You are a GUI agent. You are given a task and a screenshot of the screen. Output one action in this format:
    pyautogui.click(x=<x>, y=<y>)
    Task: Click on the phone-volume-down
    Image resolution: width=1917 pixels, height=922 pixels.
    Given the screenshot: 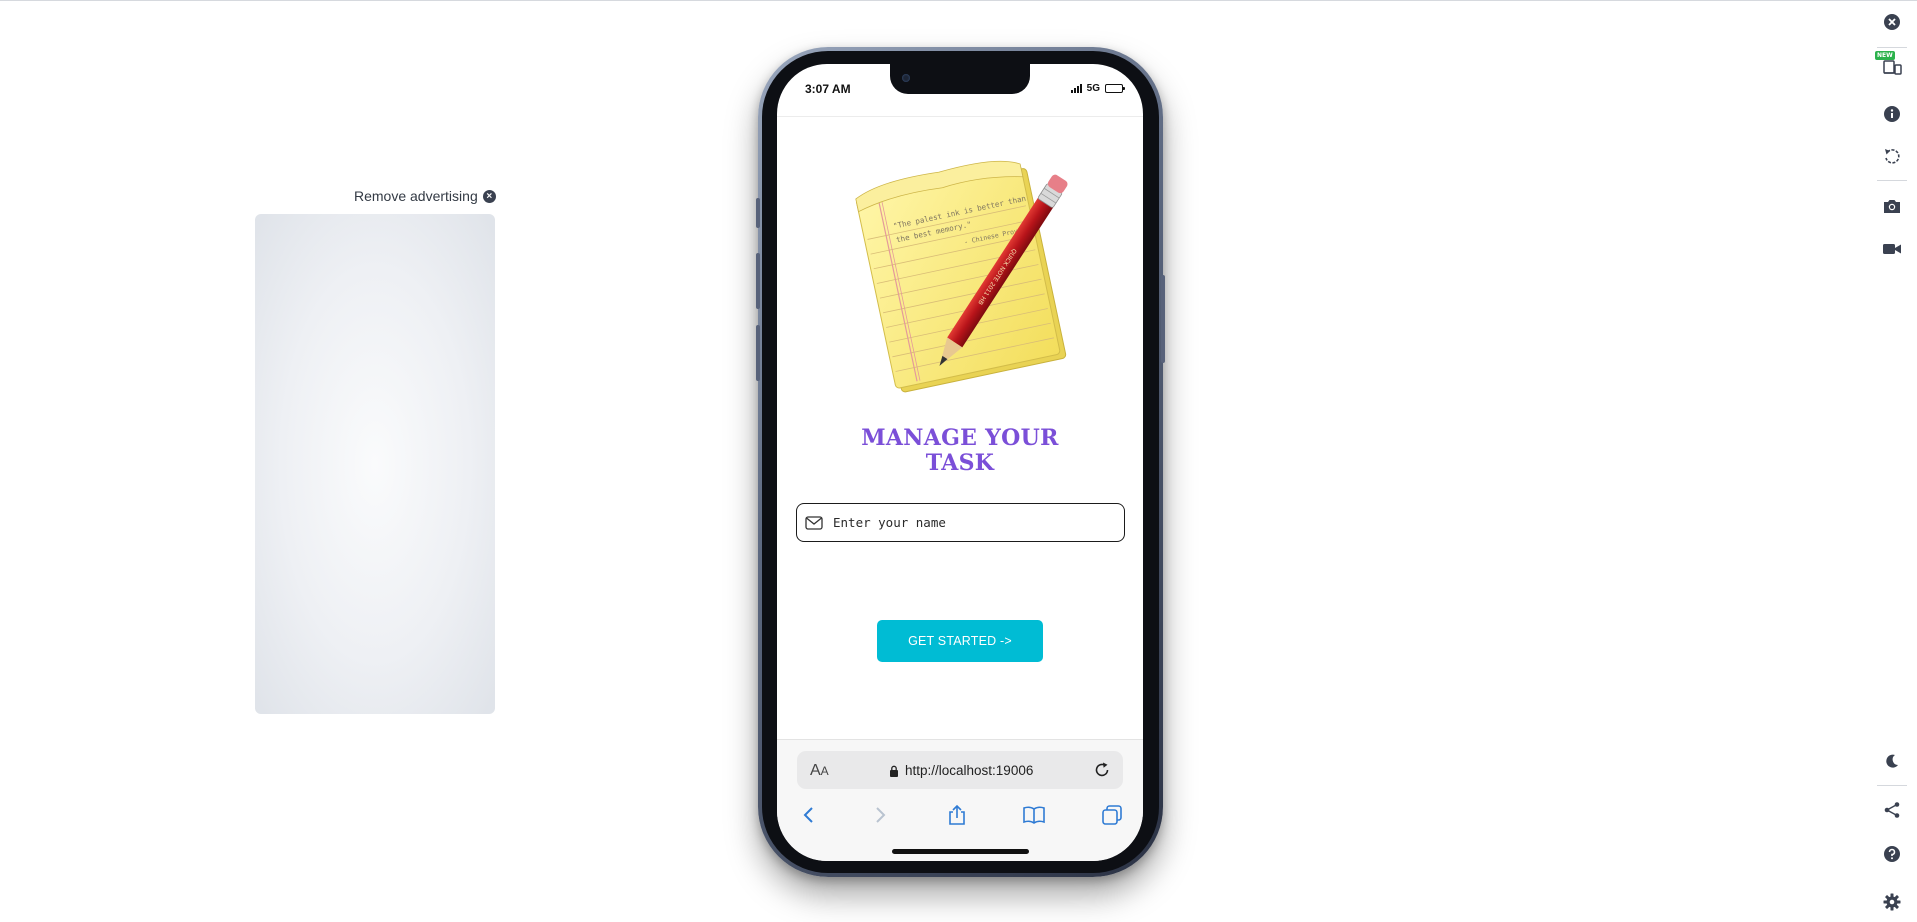 What is the action you would take?
    pyautogui.click(x=758, y=353)
    